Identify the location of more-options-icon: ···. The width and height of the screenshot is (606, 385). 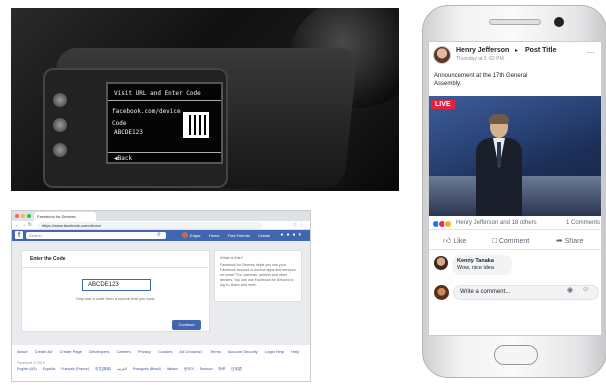
(591, 52).